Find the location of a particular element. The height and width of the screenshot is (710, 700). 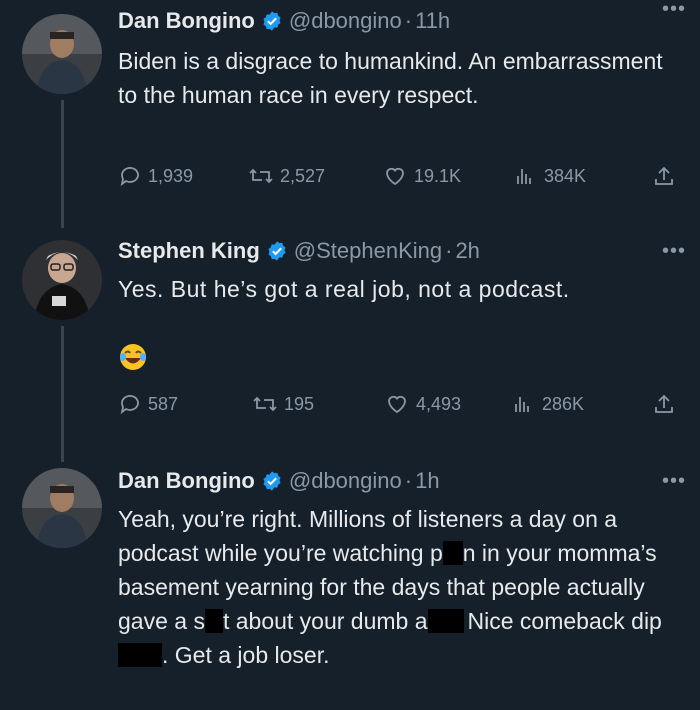

like-button: 19.1K is located at coordinates (421, 176).